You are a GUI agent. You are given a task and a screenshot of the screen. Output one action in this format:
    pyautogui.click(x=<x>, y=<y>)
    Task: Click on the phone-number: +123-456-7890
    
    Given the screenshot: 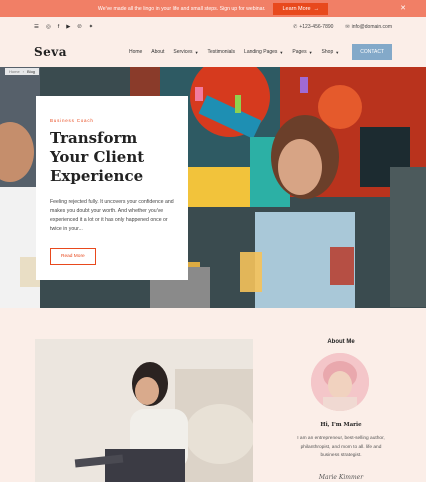 What is the action you would take?
    pyautogui.click(x=316, y=27)
    